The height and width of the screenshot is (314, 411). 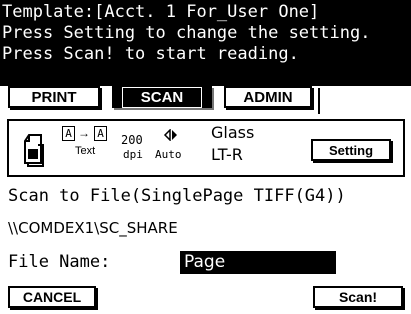 I want to click on tab-print: PRINT, so click(x=54, y=97).